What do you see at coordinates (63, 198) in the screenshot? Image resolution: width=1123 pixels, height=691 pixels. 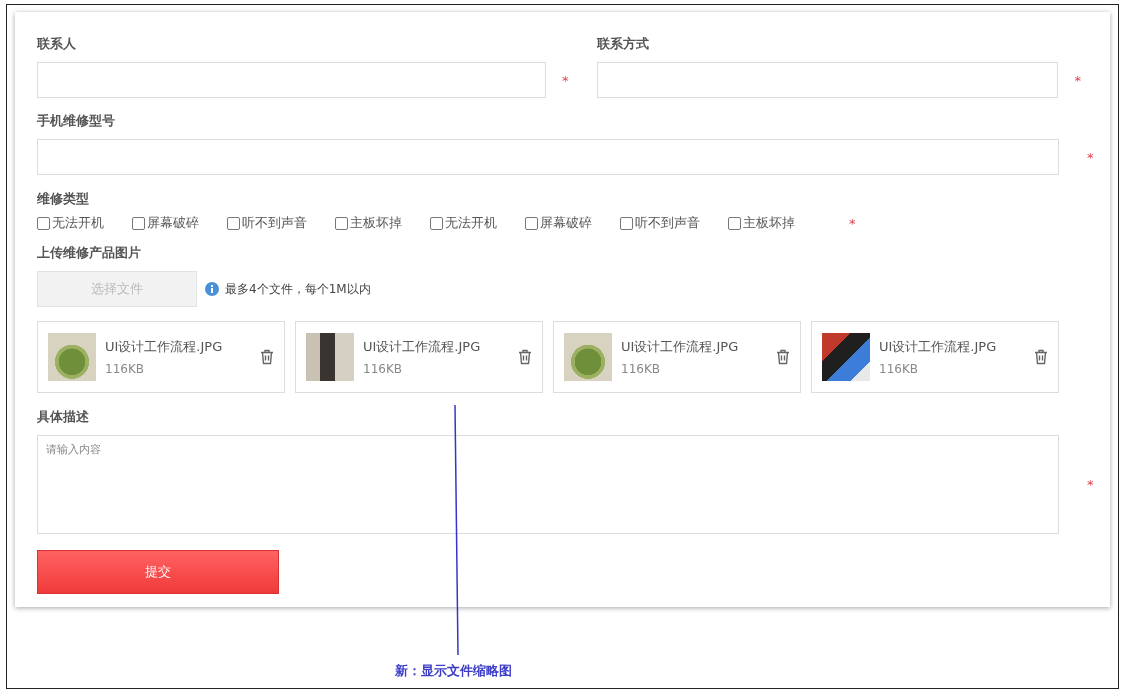 I see `field-label: 维修类型` at bounding box center [63, 198].